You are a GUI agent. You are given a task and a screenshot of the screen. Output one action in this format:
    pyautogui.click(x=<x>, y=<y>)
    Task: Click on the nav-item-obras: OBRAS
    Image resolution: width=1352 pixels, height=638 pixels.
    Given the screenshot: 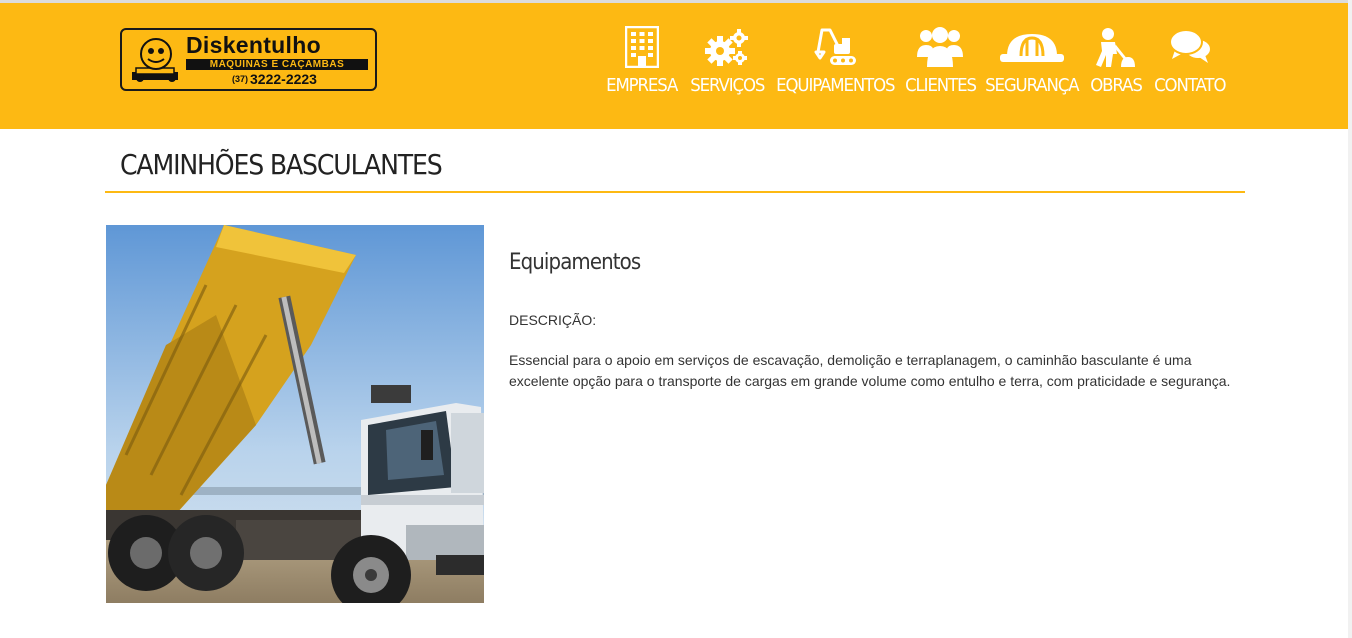 What is the action you would take?
    pyautogui.click(x=1116, y=65)
    